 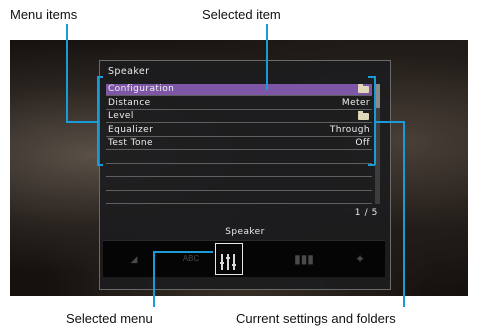 What do you see at coordinates (304, 259) in the screenshot?
I see `bars-menu-icon: ▮▮▮` at bounding box center [304, 259].